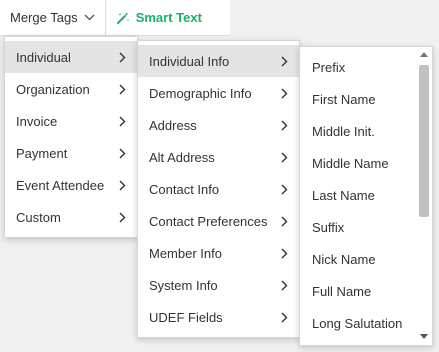 Image resolution: width=439 pixels, height=352 pixels. I want to click on smart-text-button: Smart Text, so click(159, 18).